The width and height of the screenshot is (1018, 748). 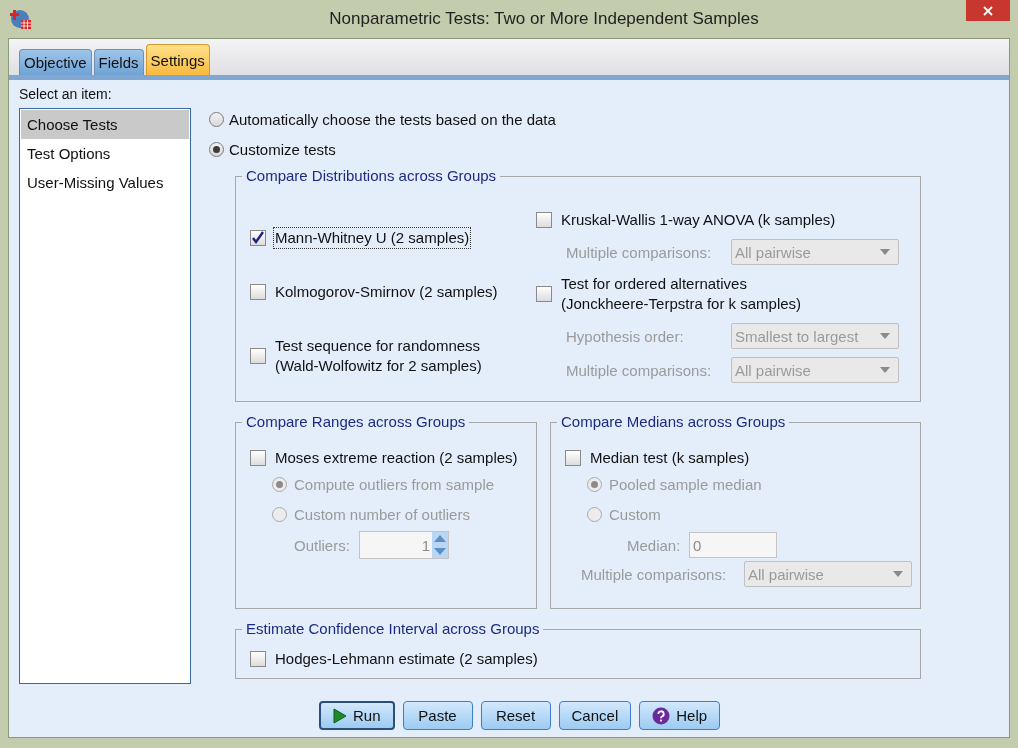 What do you see at coordinates (673, 421) in the screenshot?
I see `group-title: Compare Medians across Groups` at bounding box center [673, 421].